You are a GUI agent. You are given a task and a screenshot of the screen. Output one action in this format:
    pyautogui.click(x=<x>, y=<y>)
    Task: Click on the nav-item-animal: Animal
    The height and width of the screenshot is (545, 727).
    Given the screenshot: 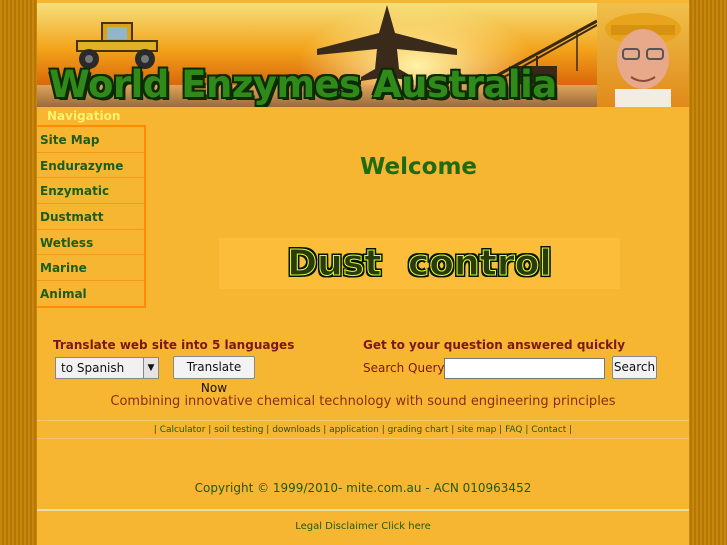 What is the action you would take?
    pyautogui.click(x=90, y=294)
    